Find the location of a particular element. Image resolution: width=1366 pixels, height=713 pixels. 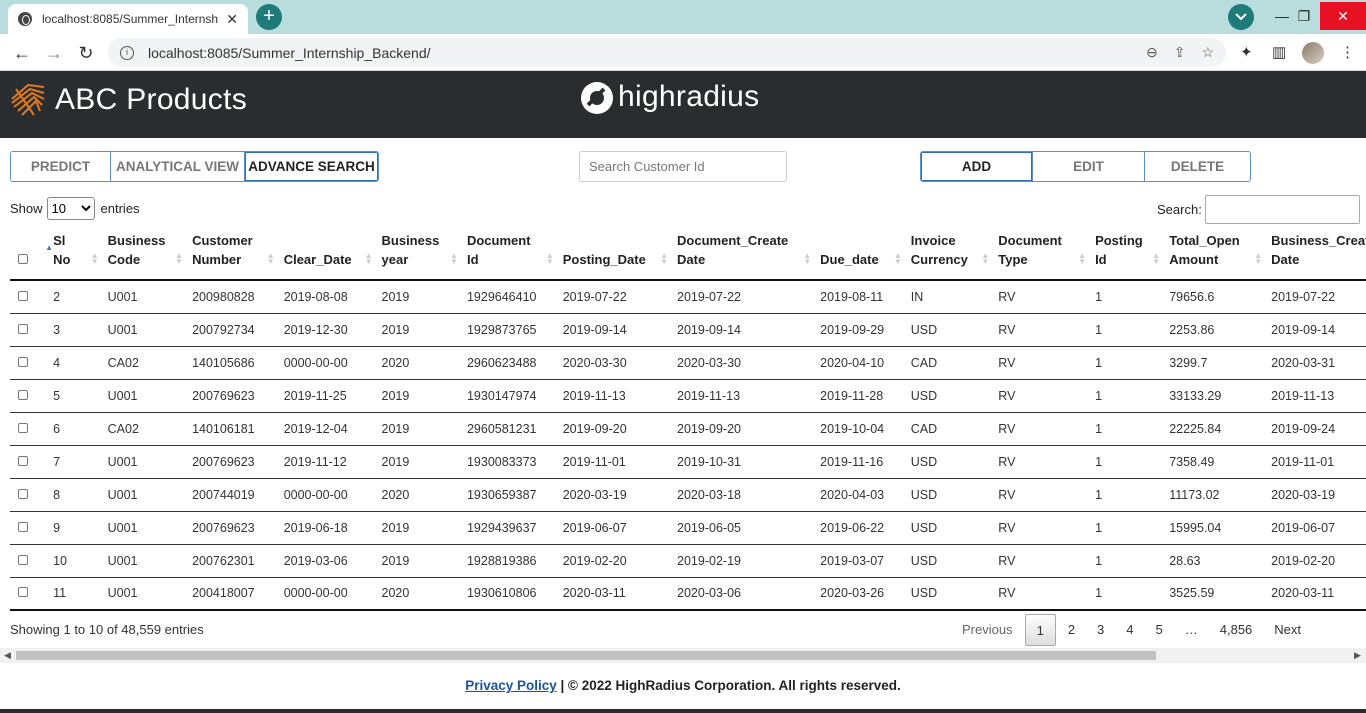

column-header: Business Code ▲ ▼ is located at coordinates (144, 256).